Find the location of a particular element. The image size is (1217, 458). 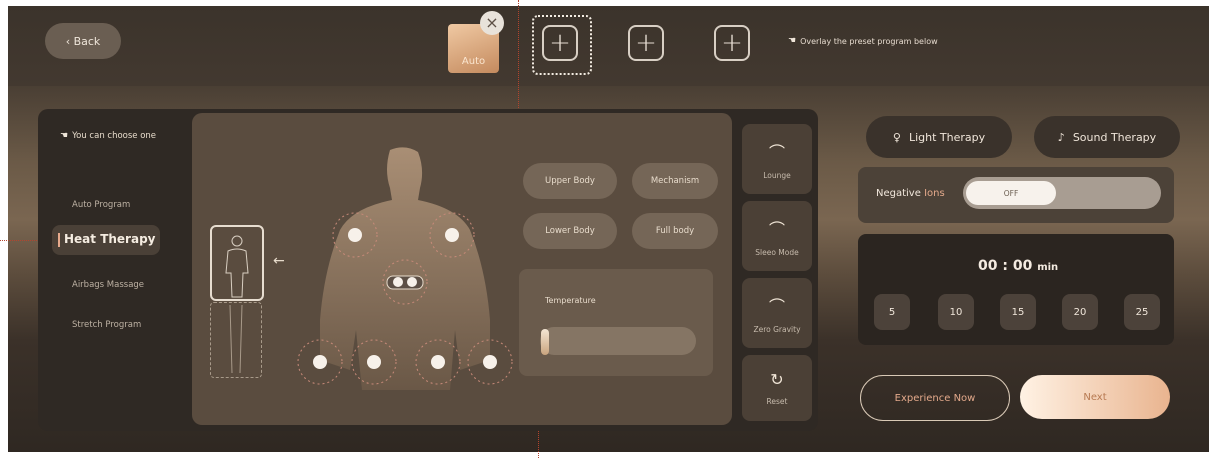

zone-back-roller is located at coordinates (405, 282).